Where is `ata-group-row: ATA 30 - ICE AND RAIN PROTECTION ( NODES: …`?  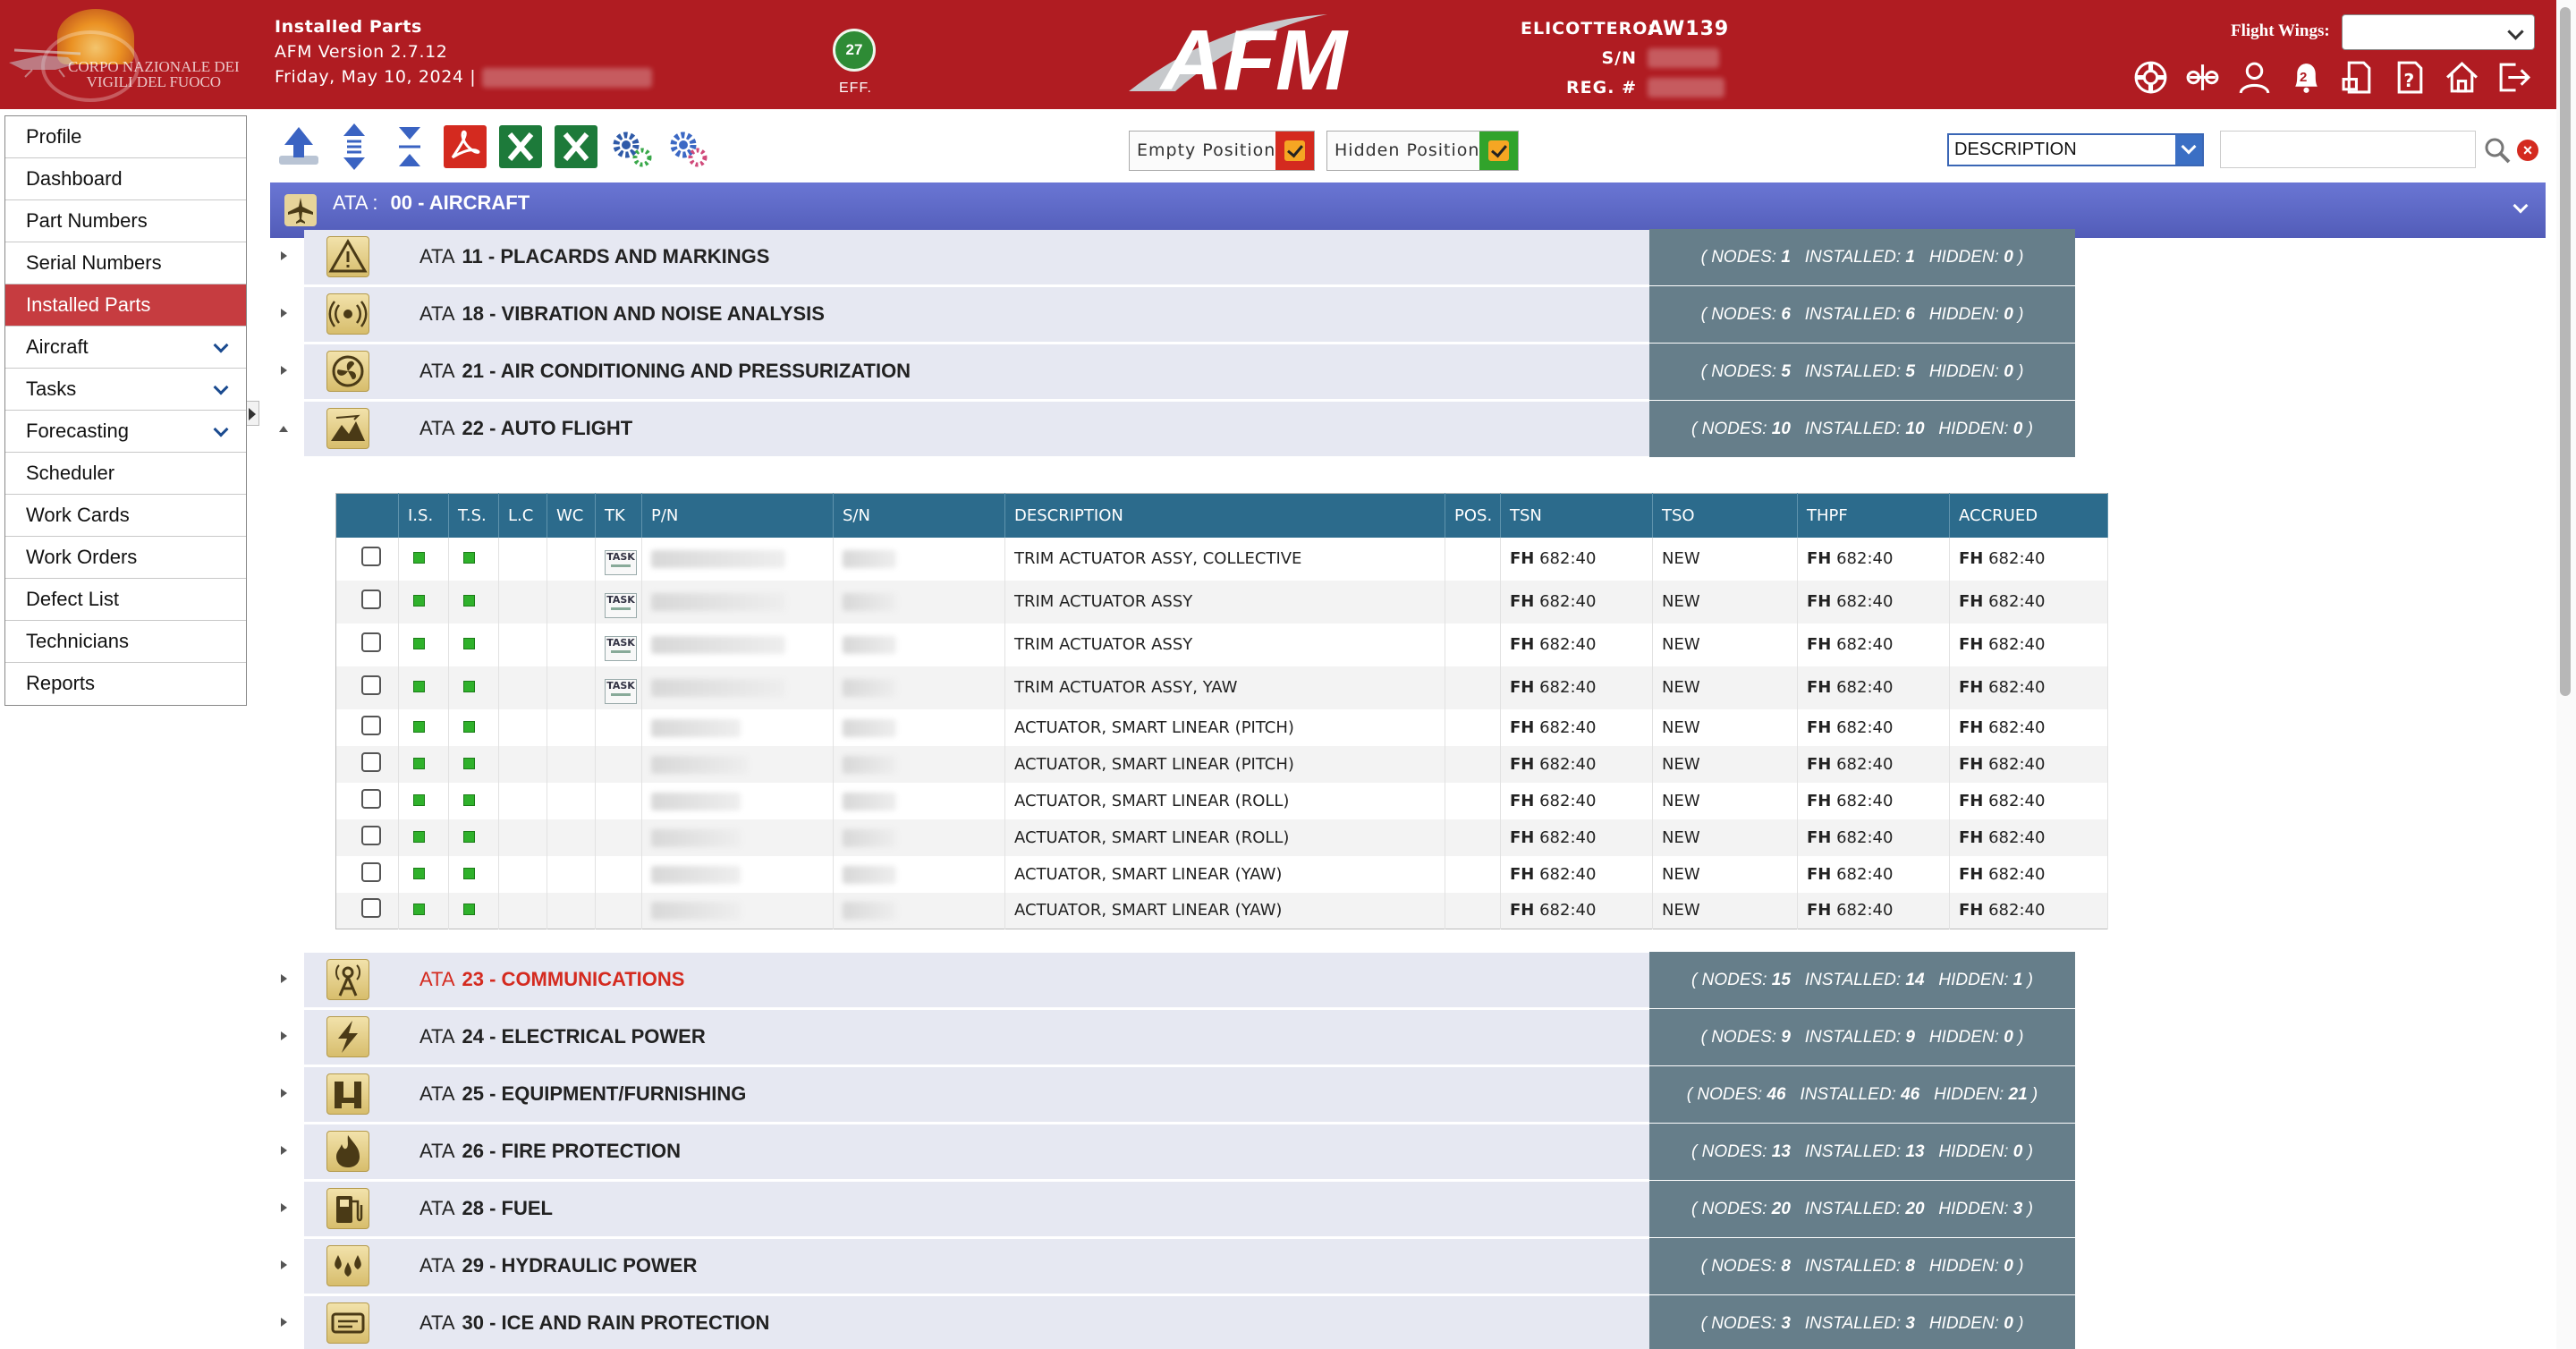
ata-group-row: ATA 30 - ICE AND RAIN PROTECTION ( NODES: … is located at coordinates (1178, 1322).